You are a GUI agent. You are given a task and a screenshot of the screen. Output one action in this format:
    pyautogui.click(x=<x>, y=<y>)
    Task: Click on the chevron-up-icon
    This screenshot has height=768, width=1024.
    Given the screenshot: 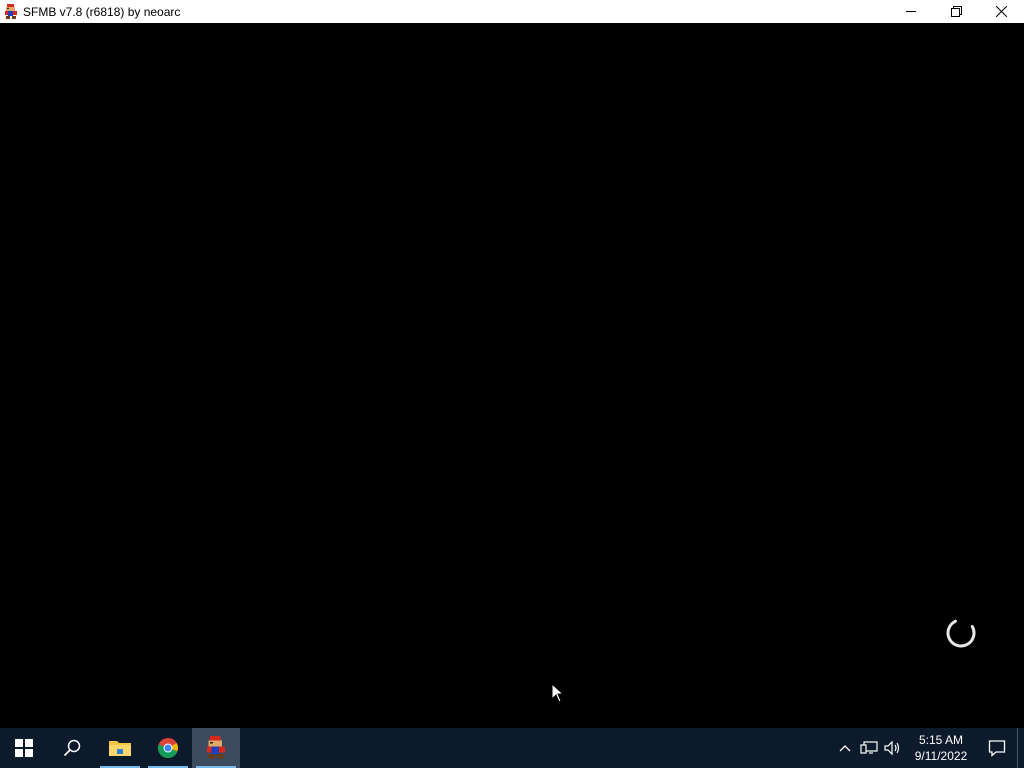 What is the action you would take?
    pyautogui.click(x=845, y=748)
    